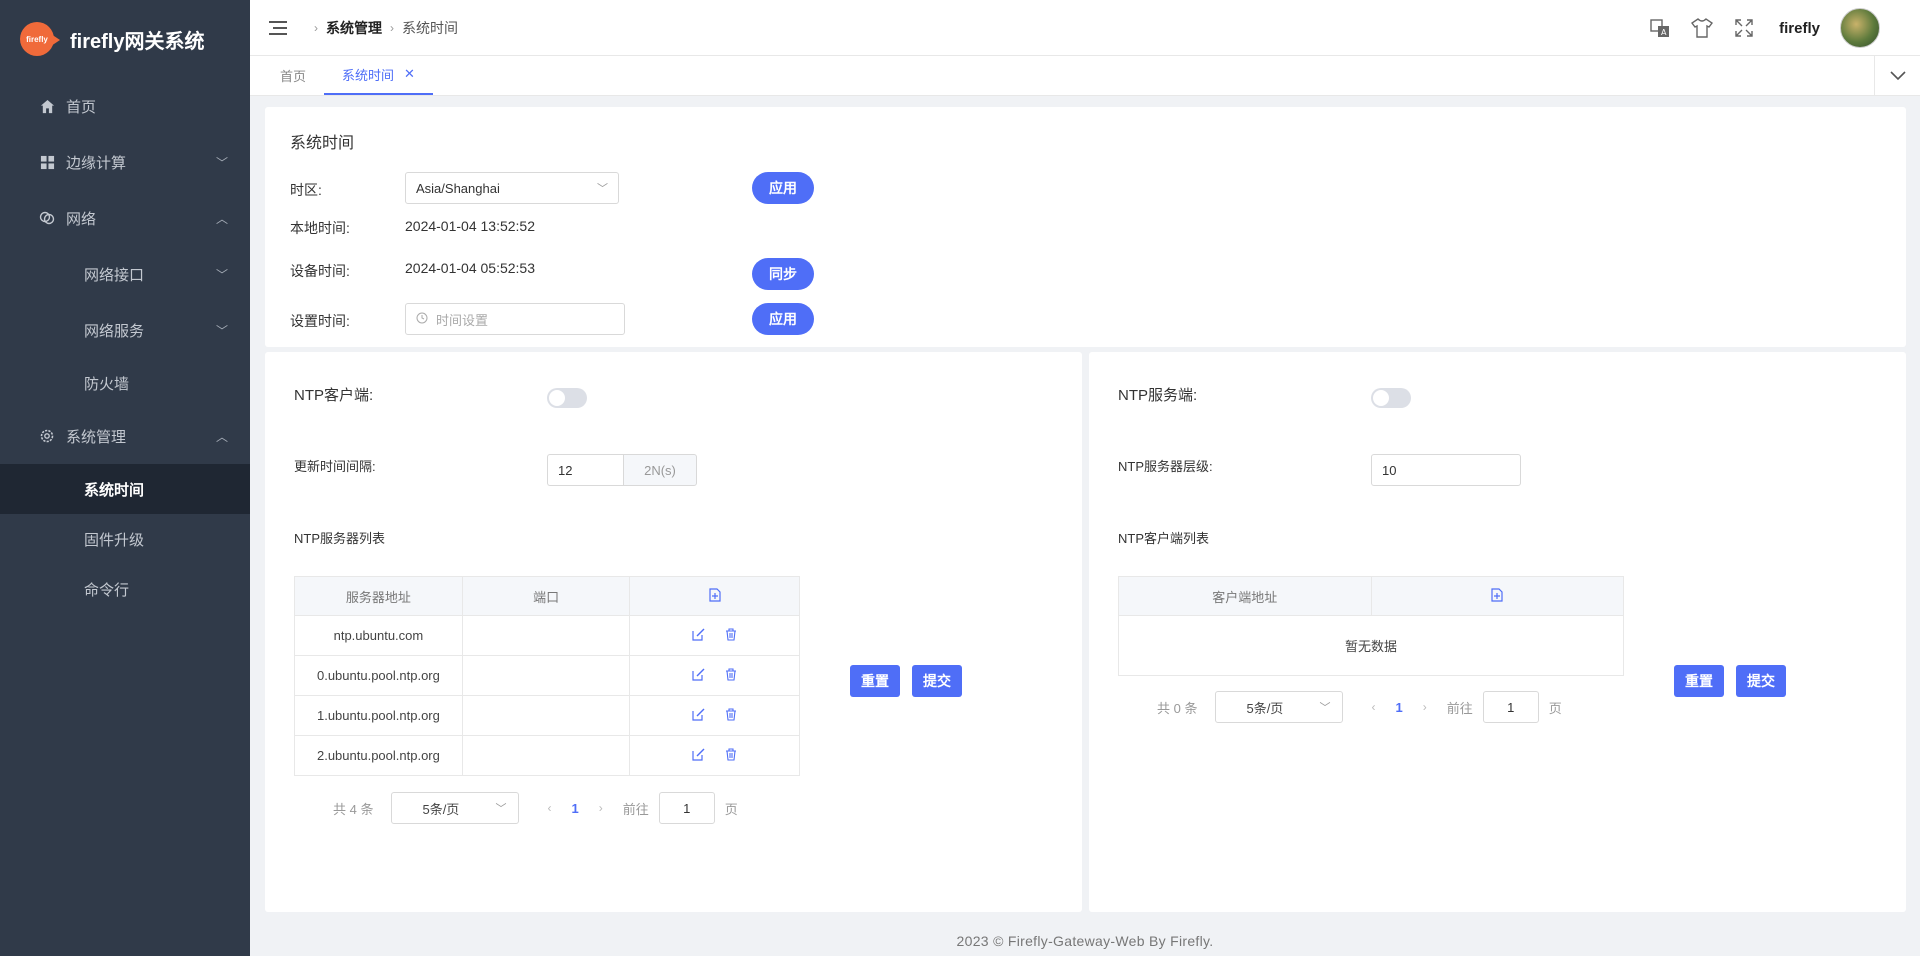 The height and width of the screenshot is (956, 1920). Describe the element at coordinates (114, 331) in the screenshot. I see `sidebar-item-label: 网络服务` at that location.